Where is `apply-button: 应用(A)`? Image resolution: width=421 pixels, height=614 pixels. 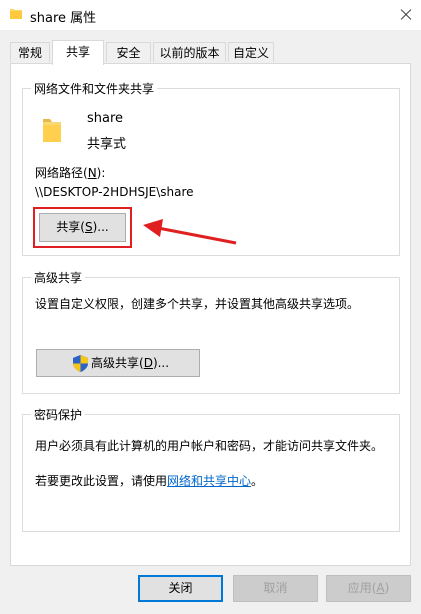
apply-button: 应用(A) is located at coordinates (368, 588).